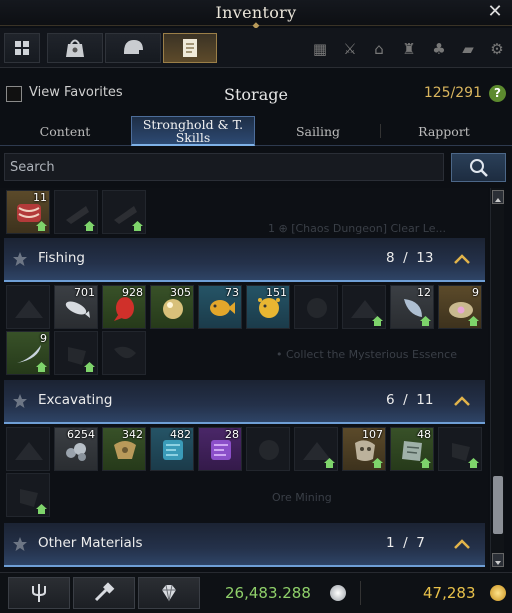 This screenshot has width=512, height=613. Describe the element at coordinates (172, 307) in the screenshot. I see `item-slot: 305` at that location.